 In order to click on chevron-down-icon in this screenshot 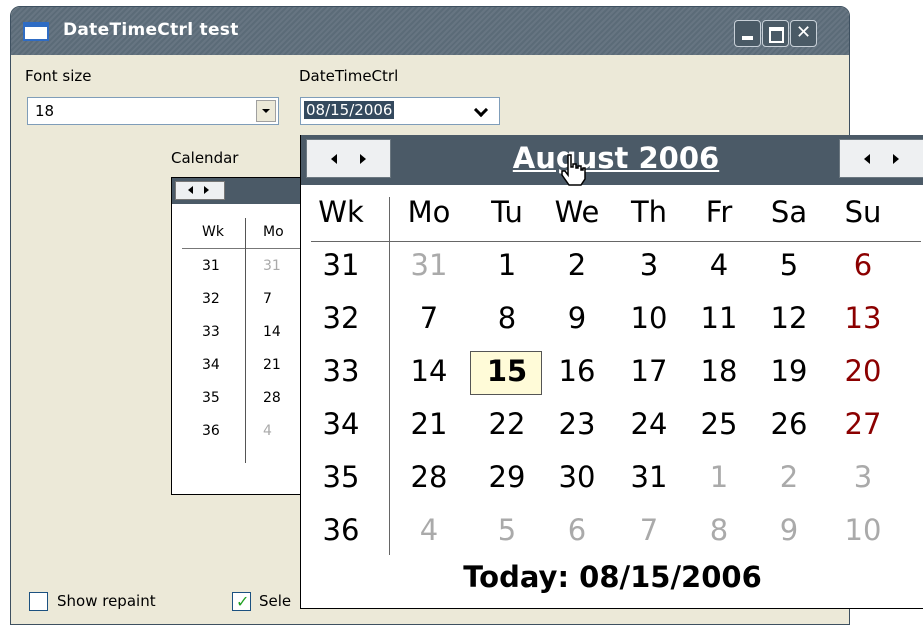, I will do `click(266, 111)`.